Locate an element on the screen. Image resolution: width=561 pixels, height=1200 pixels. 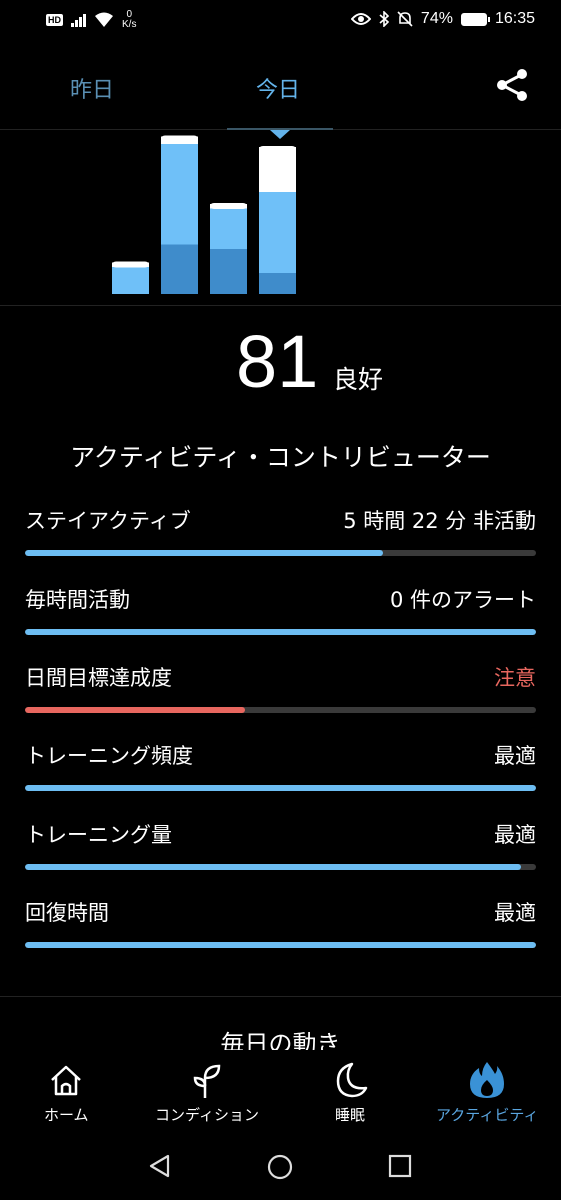
network-speed-unit: K/s is located at coordinates (129, 24).